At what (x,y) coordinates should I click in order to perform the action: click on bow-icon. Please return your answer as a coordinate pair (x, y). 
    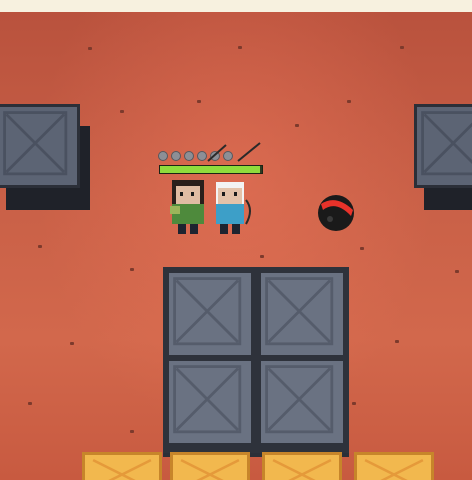
    Looking at the image, I should click on (234, 152).